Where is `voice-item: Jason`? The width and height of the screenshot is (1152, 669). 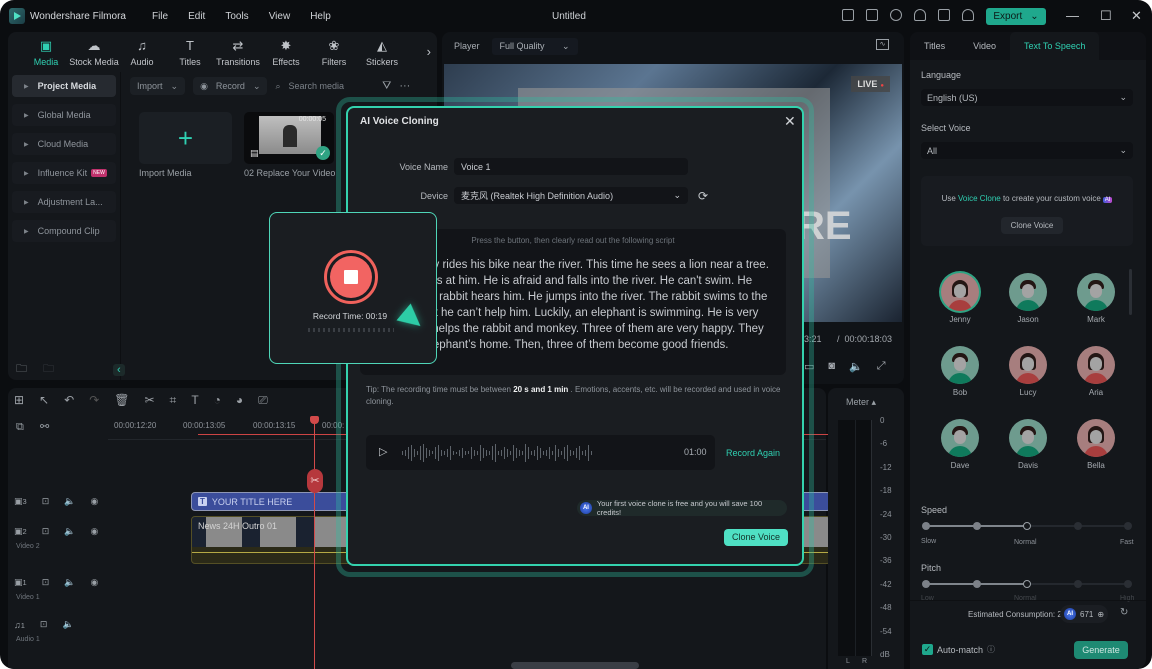
voice-item: Jason is located at coordinates (1028, 309).